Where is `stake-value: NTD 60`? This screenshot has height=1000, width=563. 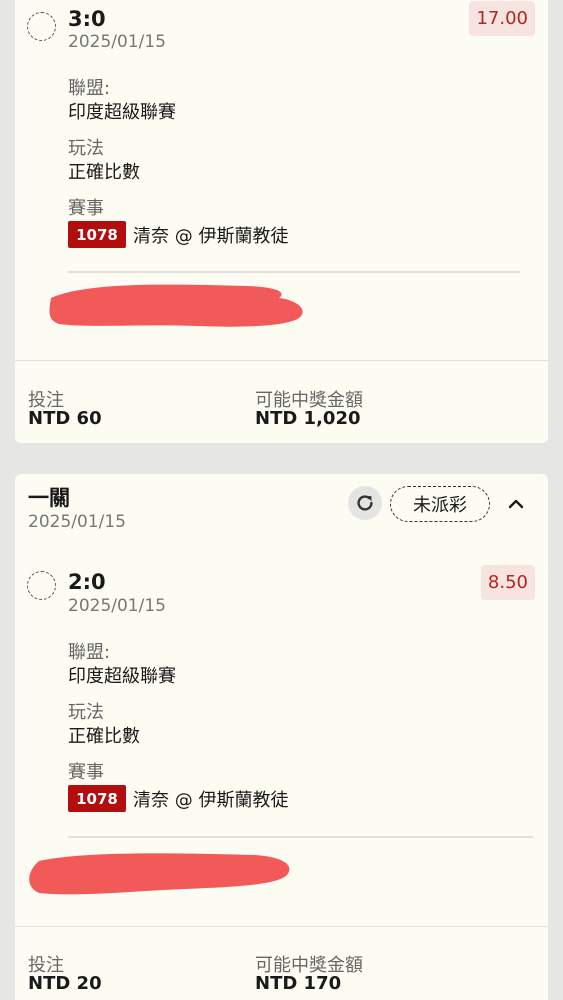 stake-value: NTD 60 is located at coordinates (65, 418).